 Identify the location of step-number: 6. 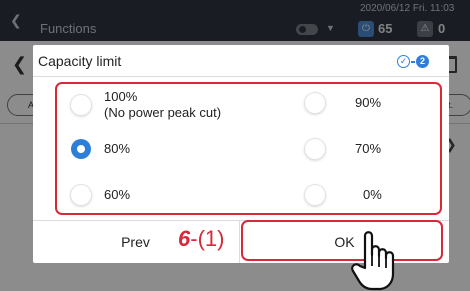
(184, 238).